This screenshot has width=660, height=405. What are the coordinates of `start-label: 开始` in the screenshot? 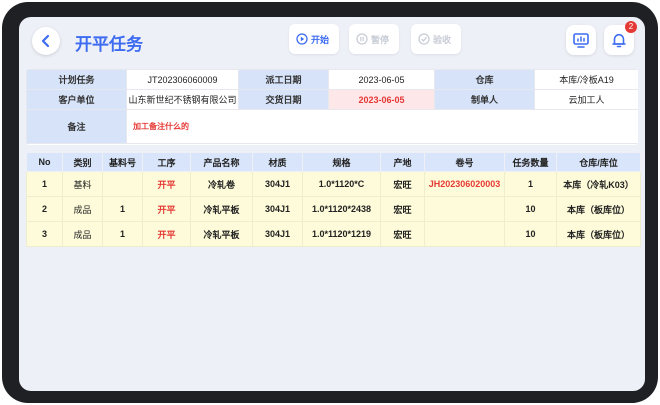 It's located at (320, 39).